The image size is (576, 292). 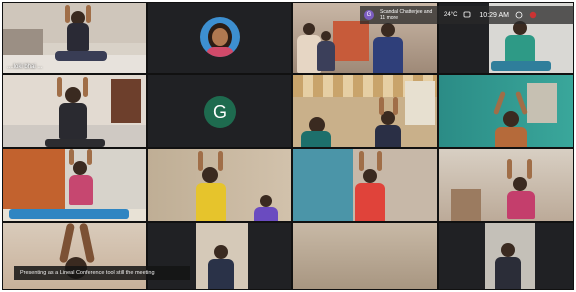 I want to click on notification-icon, so click(x=519, y=15).